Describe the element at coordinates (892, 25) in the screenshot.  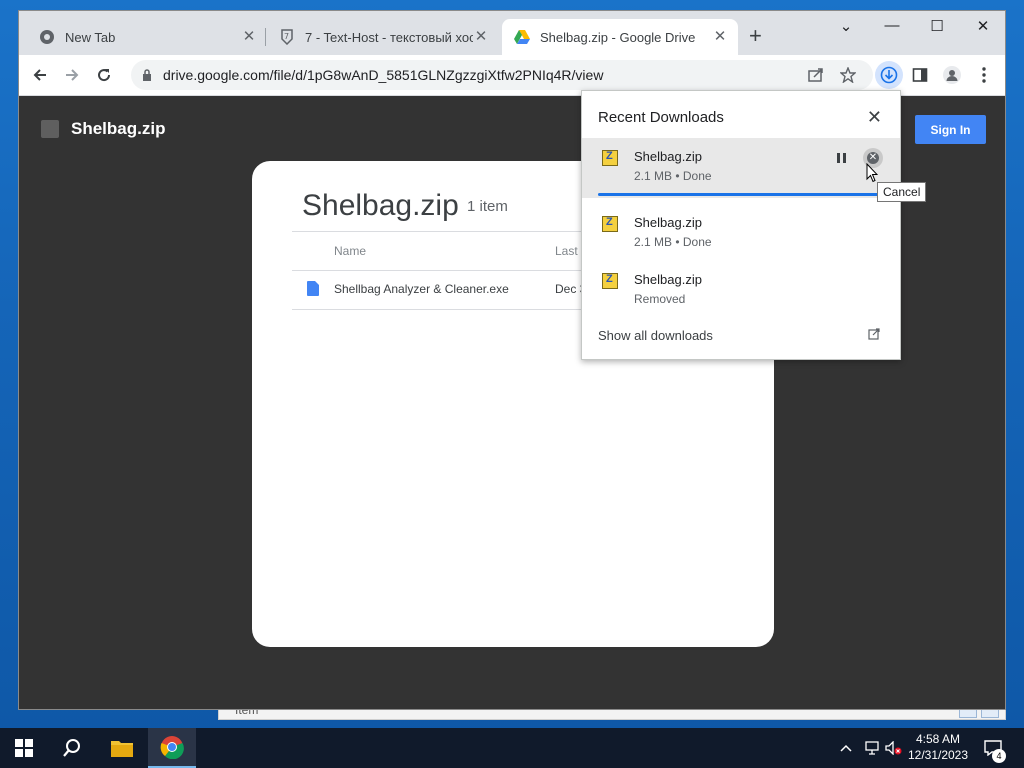
I see `minimize-button: —` at that location.